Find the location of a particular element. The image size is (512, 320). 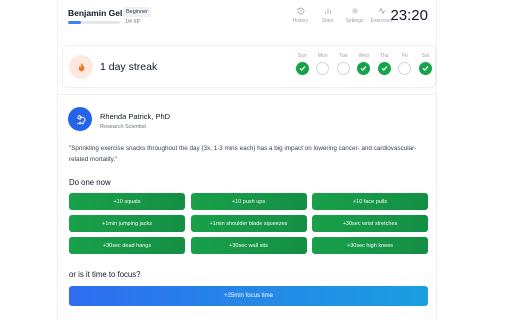

activity-icon is located at coordinates (381, 11).